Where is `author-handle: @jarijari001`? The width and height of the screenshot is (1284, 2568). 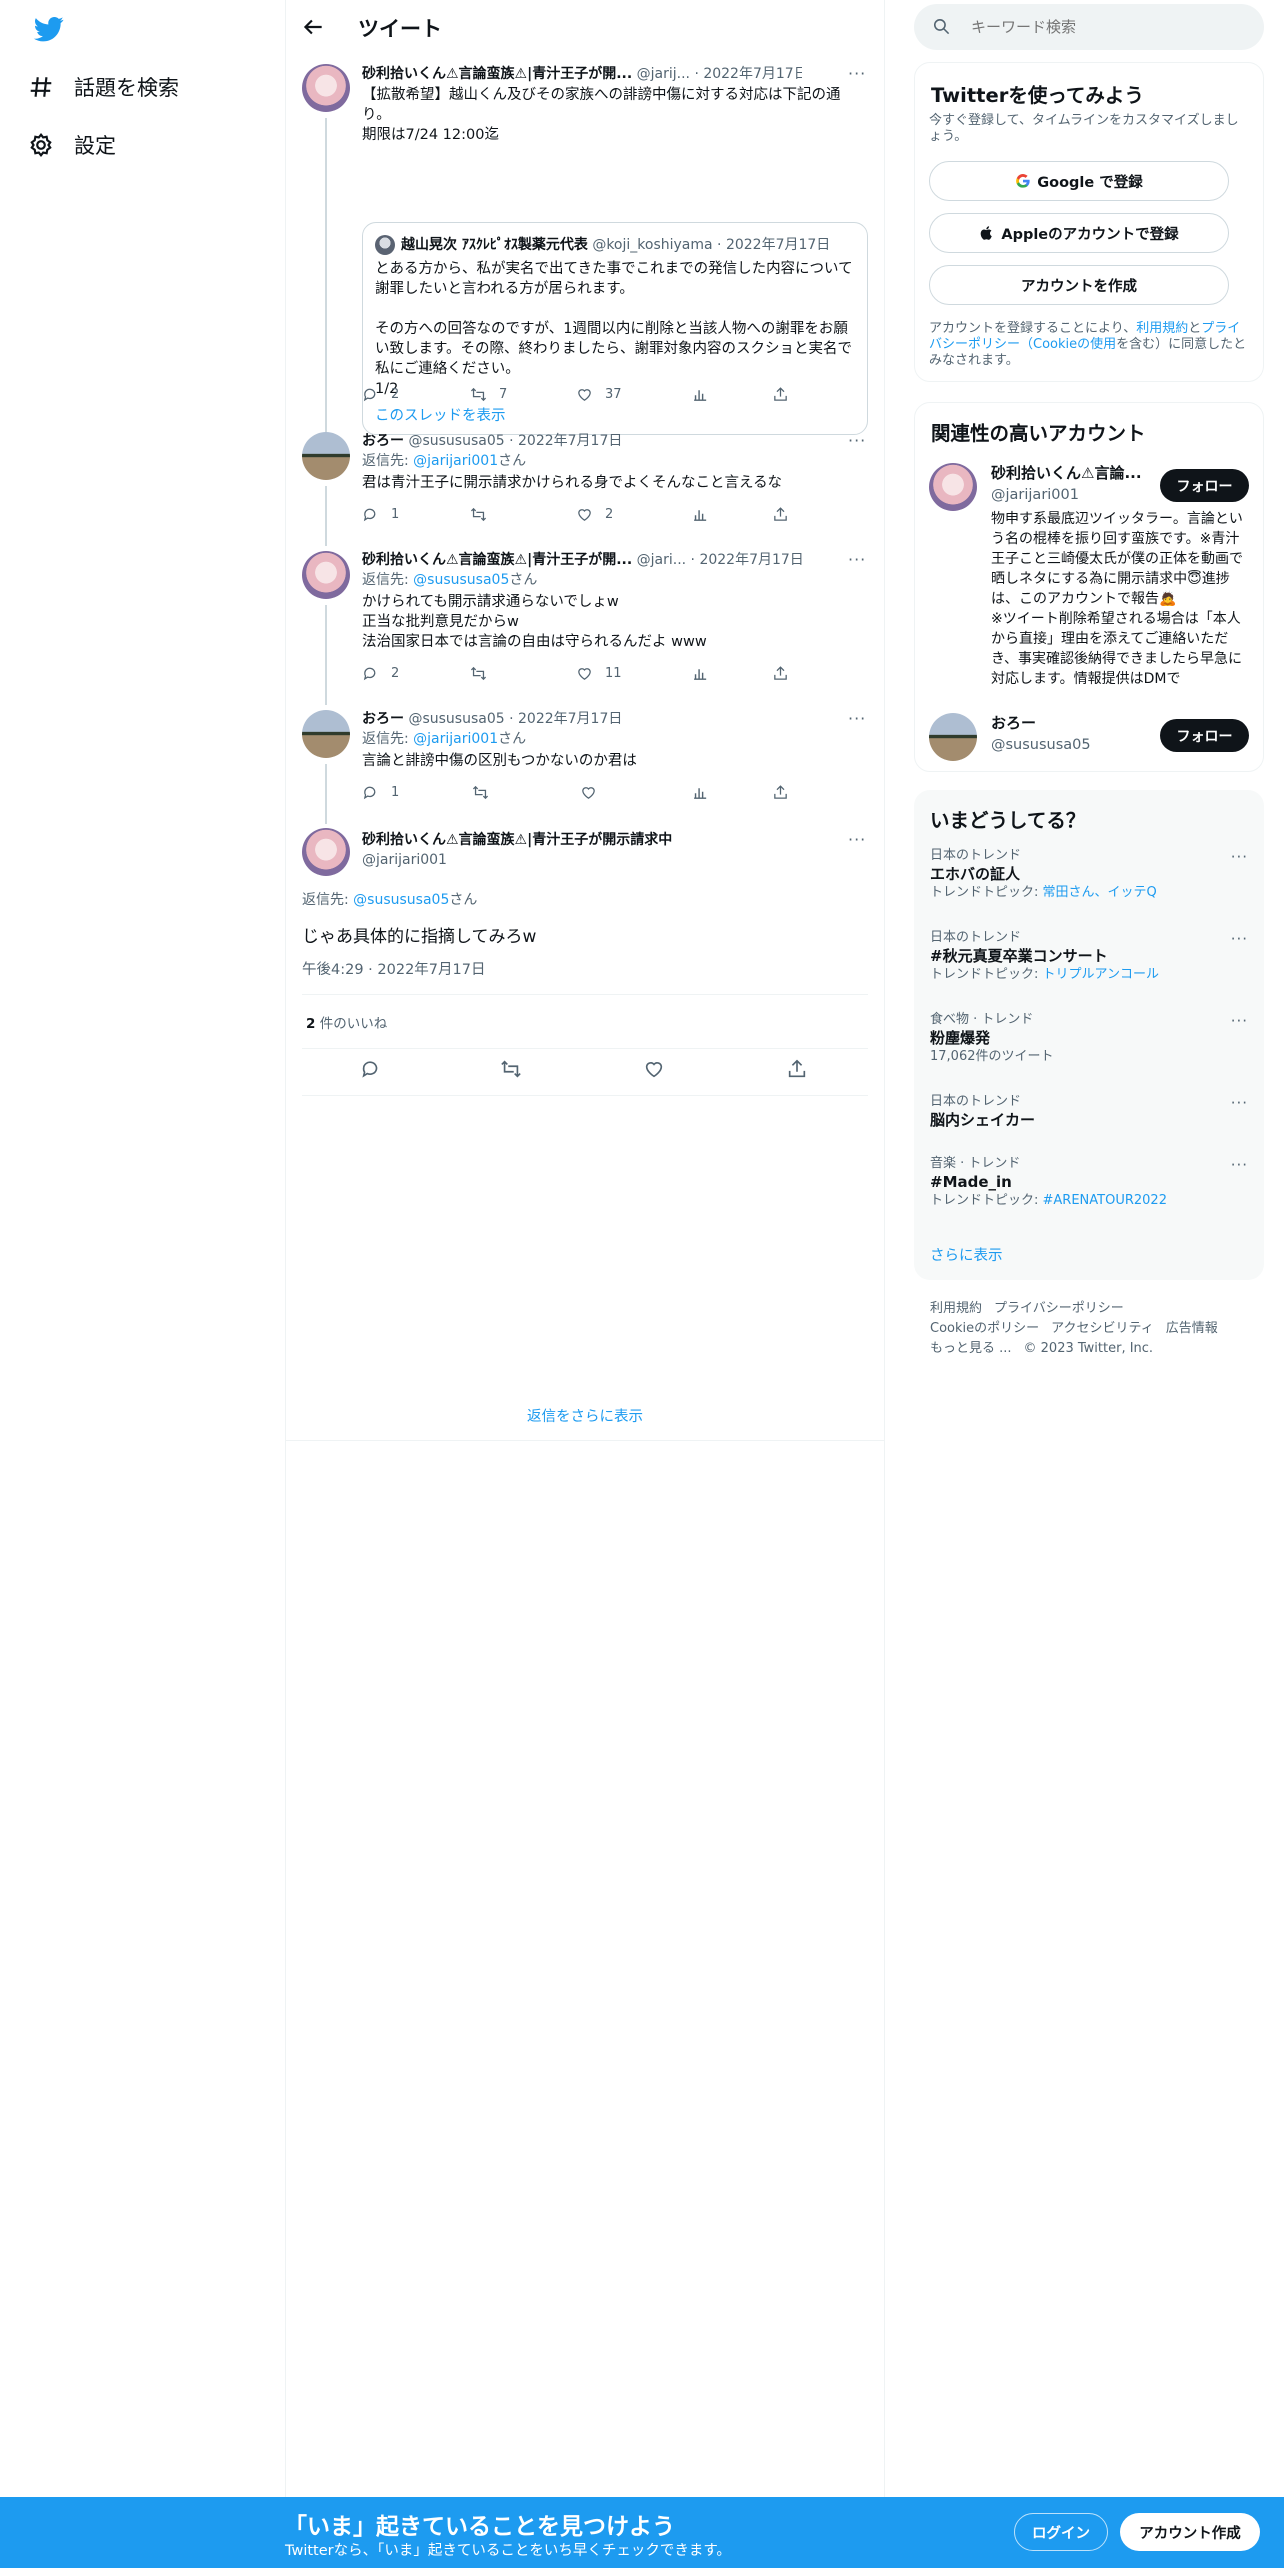 author-handle: @jarijari001 is located at coordinates (615, 860).